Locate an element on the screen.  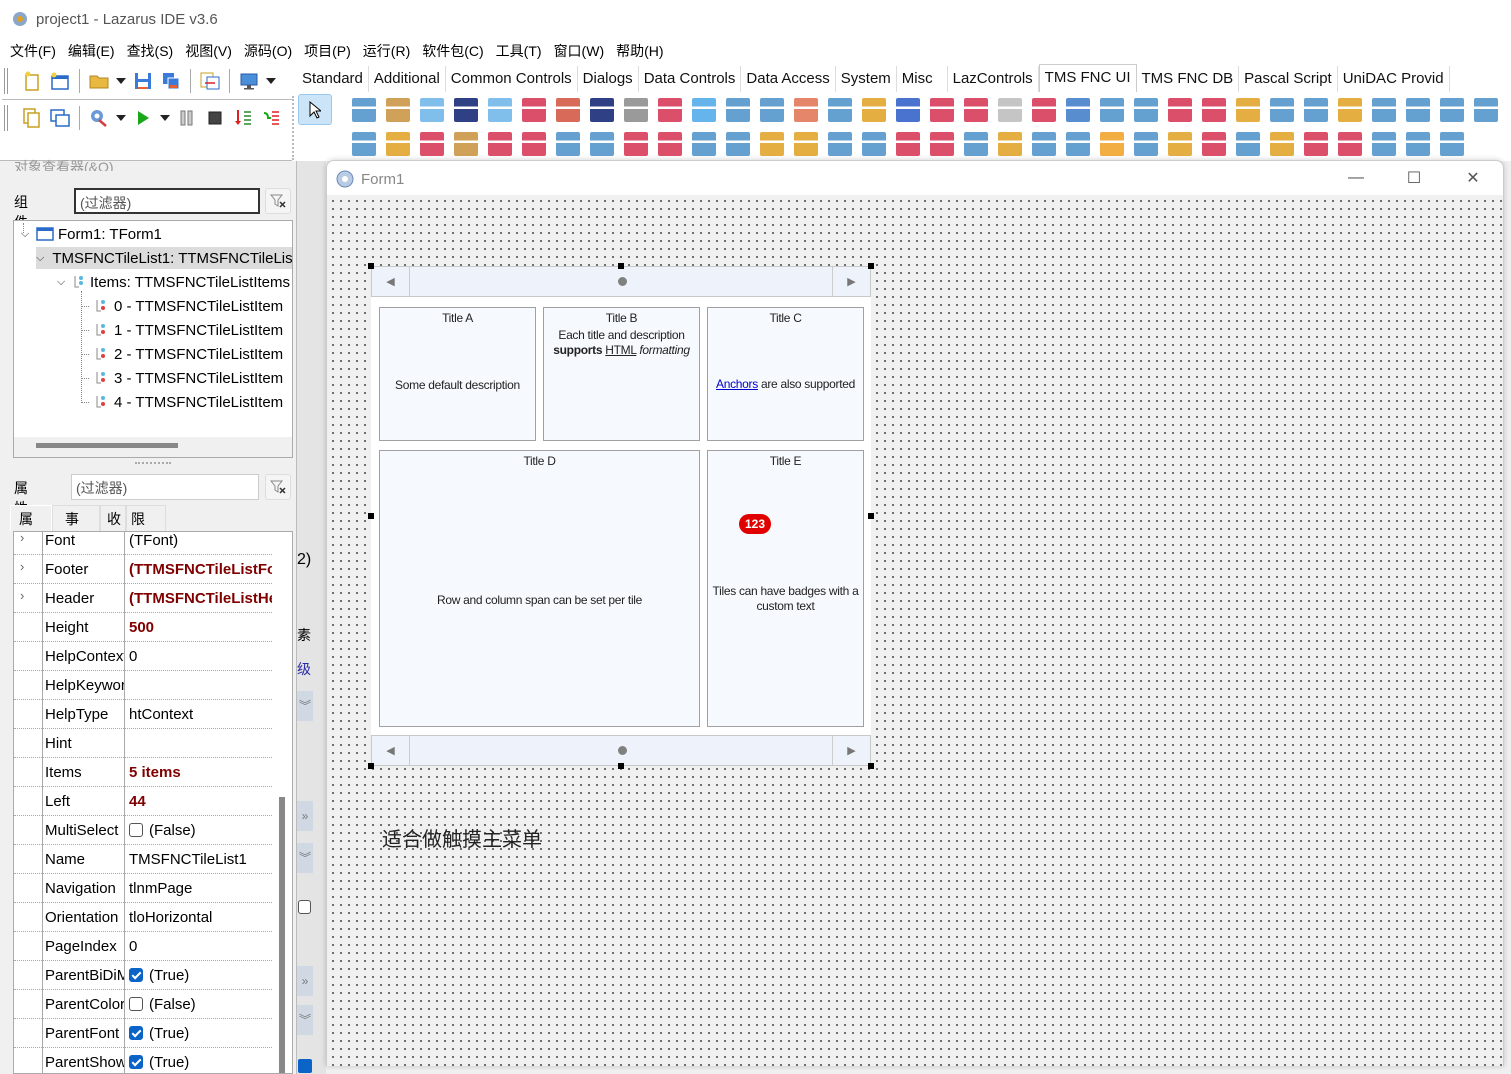
property-value: 0 is located at coordinates (198, 656).